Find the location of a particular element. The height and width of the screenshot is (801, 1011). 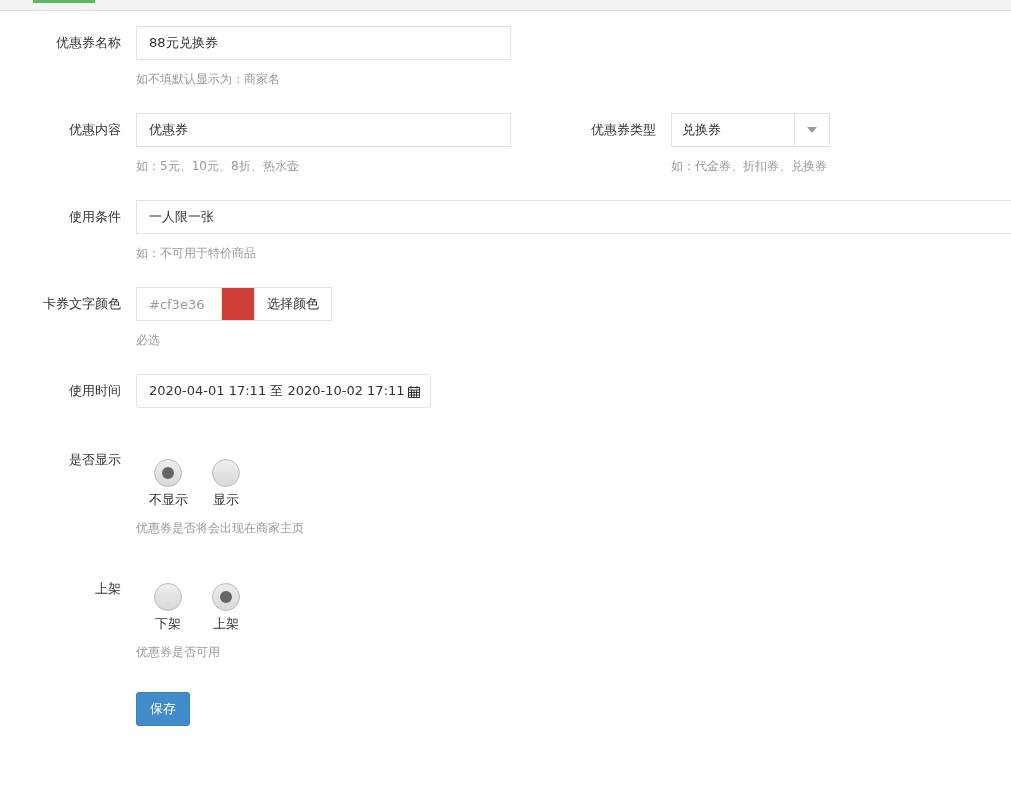

input-field: 一人限一张 is located at coordinates (573, 217).